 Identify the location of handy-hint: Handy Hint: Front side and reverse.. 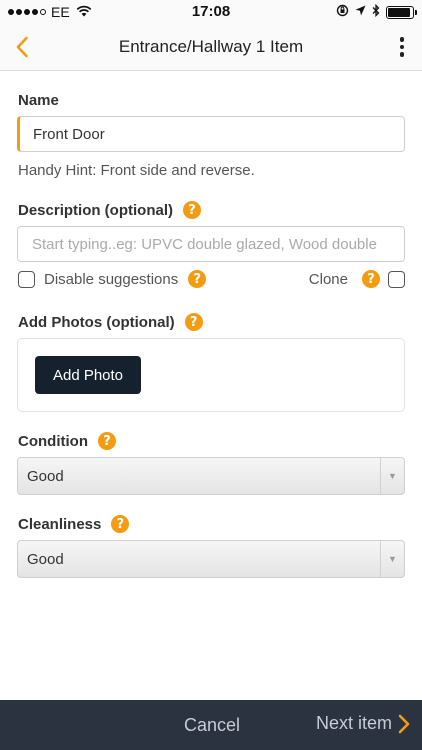
(136, 170).